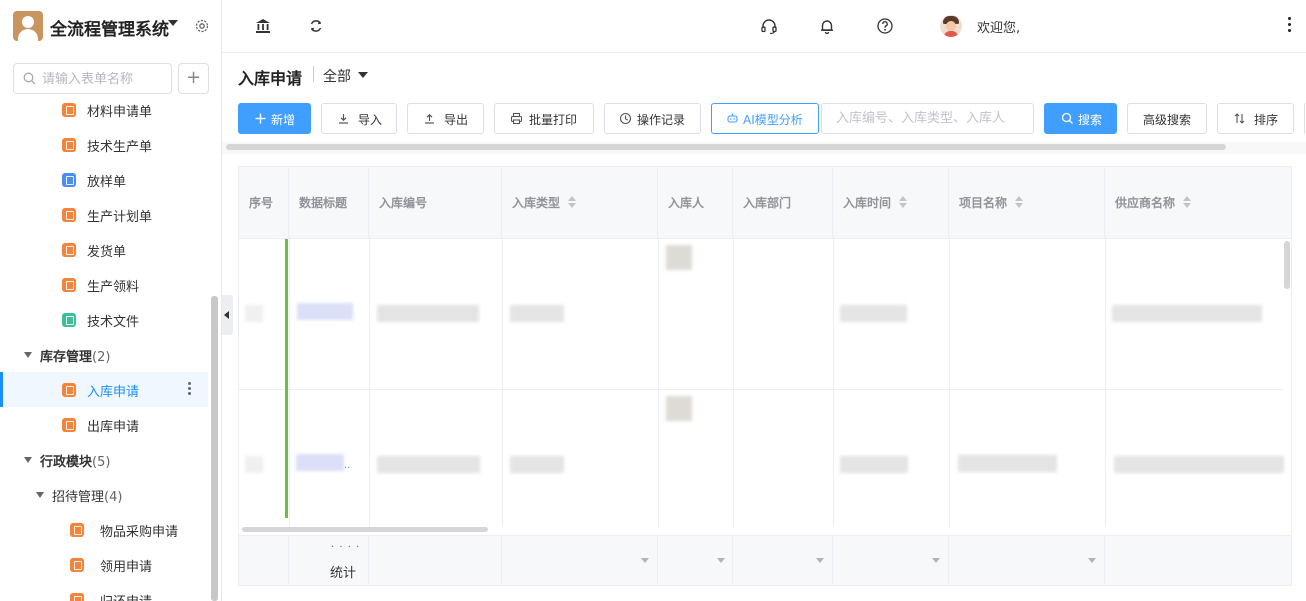 Image resolution: width=1306 pixels, height=601 pixels. I want to click on sidebar-group-admin: 行政模块(5), so click(104, 459).